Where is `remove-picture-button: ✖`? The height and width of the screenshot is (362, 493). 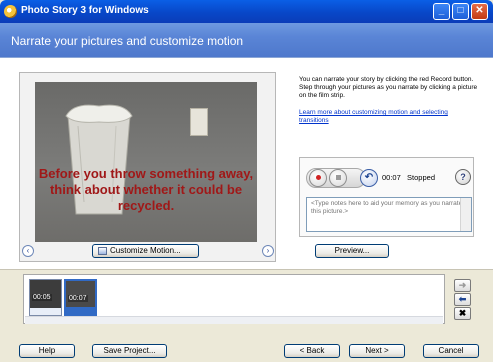
remove-picture-button: ✖ is located at coordinates (462, 313).